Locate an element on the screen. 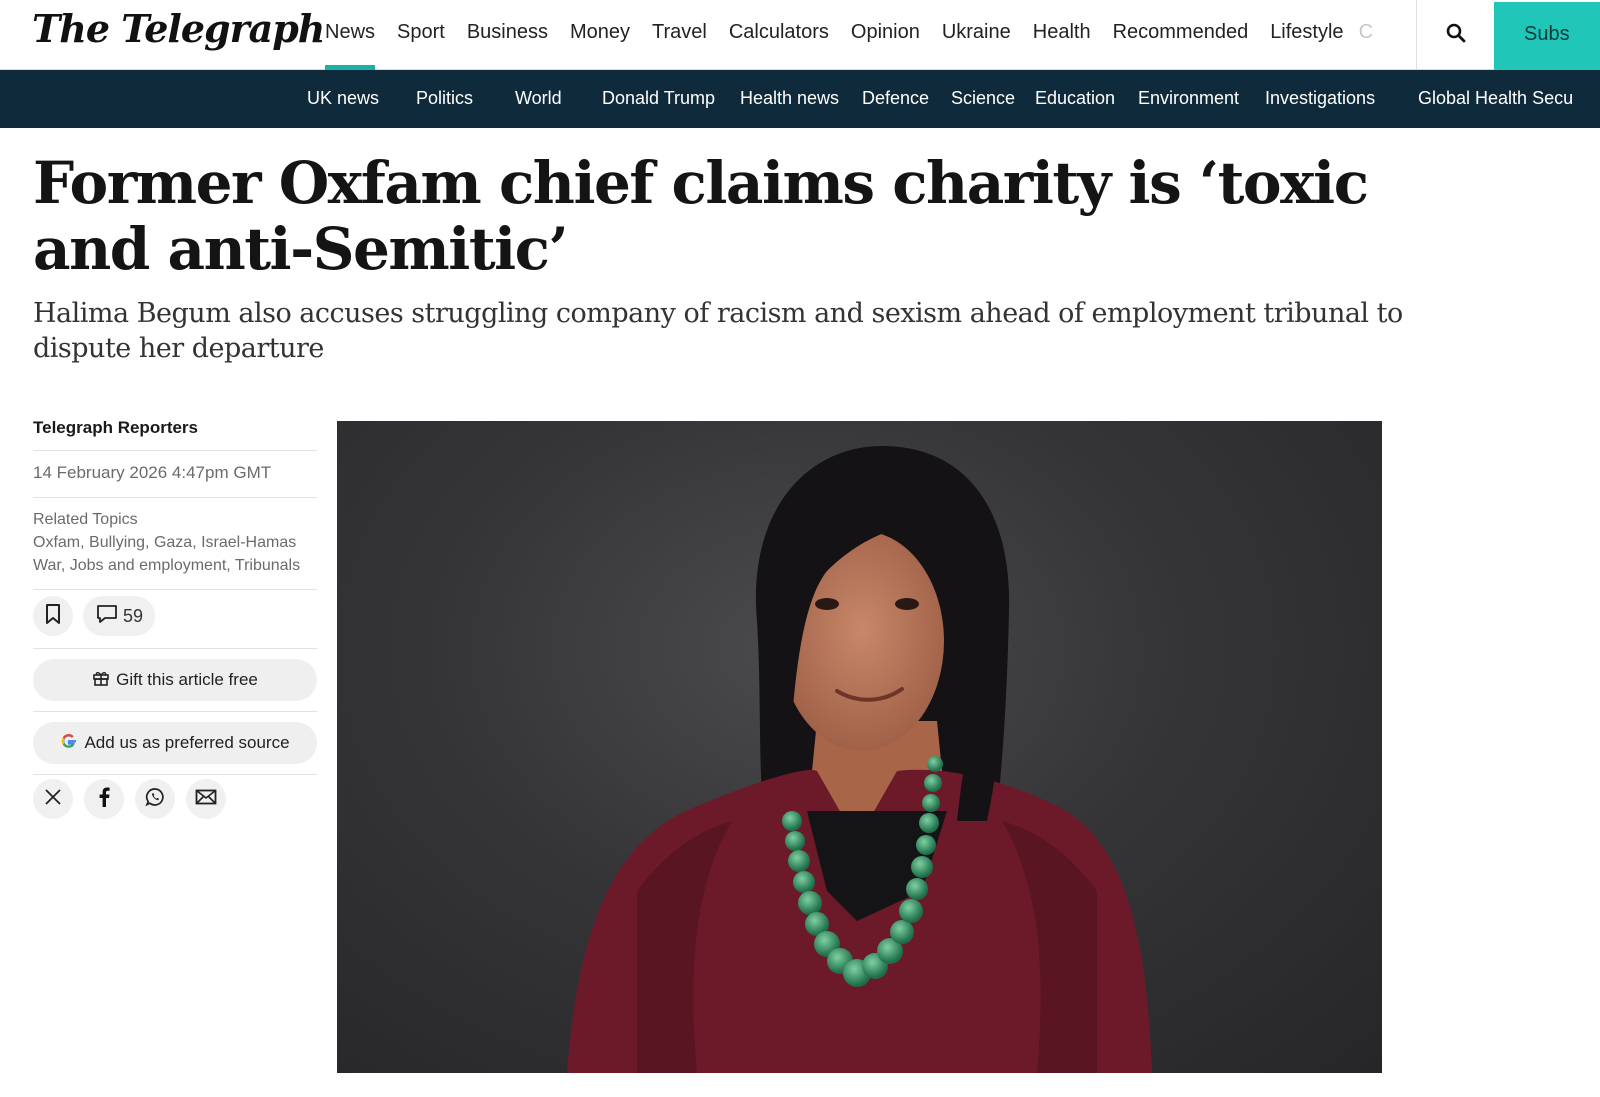  nav-item-recommended: Recommended is located at coordinates (1181, 35).